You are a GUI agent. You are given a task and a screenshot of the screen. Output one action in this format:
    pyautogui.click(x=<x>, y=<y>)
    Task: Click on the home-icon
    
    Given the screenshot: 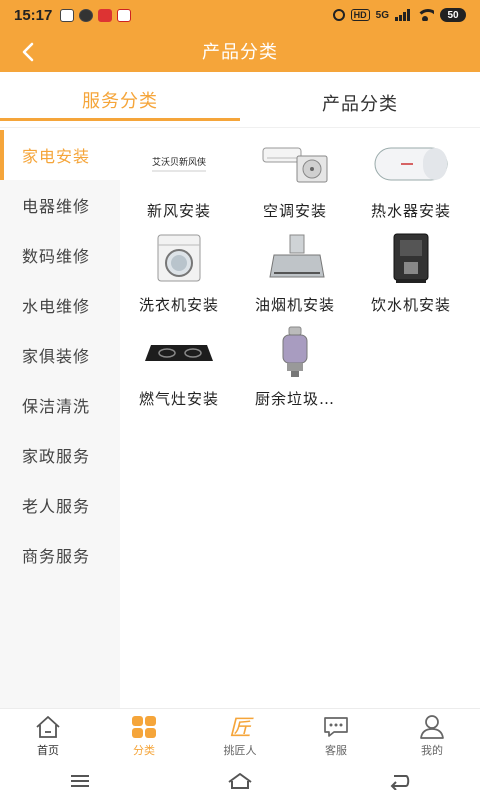 What is the action you would take?
    pyautogui.click(x=48, y=727)
    